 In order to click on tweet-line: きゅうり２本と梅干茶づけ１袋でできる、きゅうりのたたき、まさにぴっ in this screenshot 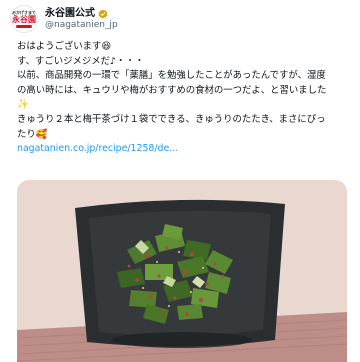, I will do `click(171, 119)`.